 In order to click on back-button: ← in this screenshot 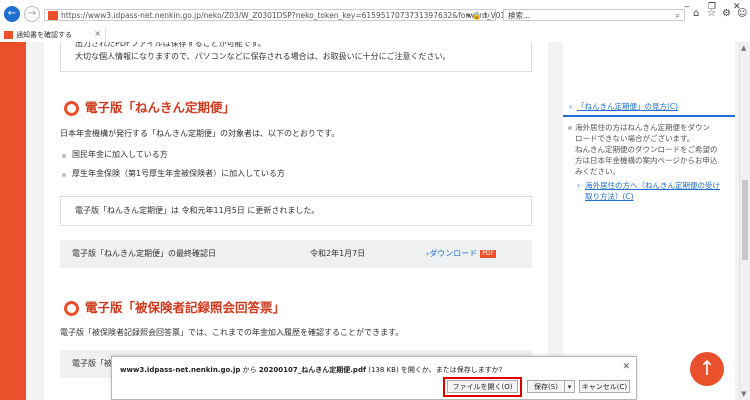, I will do `click(12, 14)`.